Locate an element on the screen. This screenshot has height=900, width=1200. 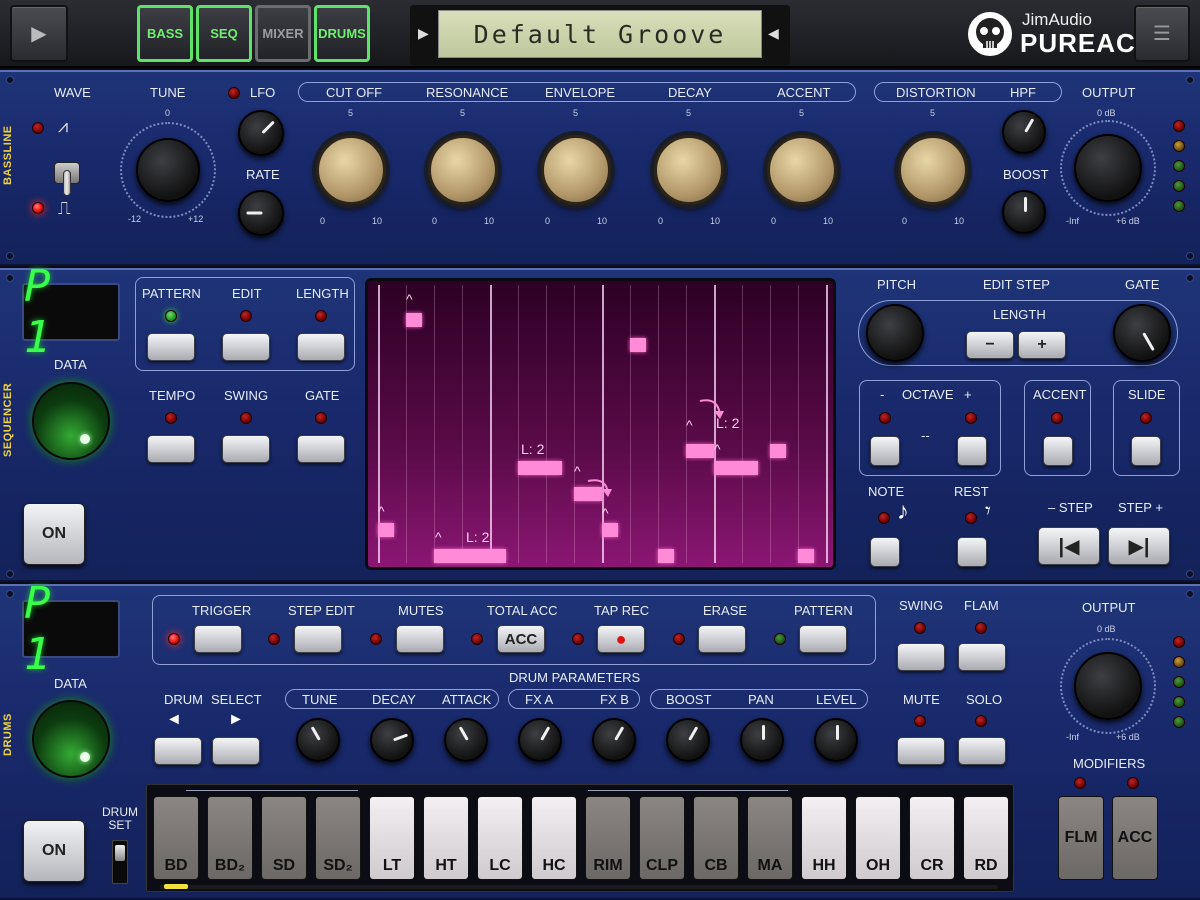
decay-knob is located at coordinates (689, 170).